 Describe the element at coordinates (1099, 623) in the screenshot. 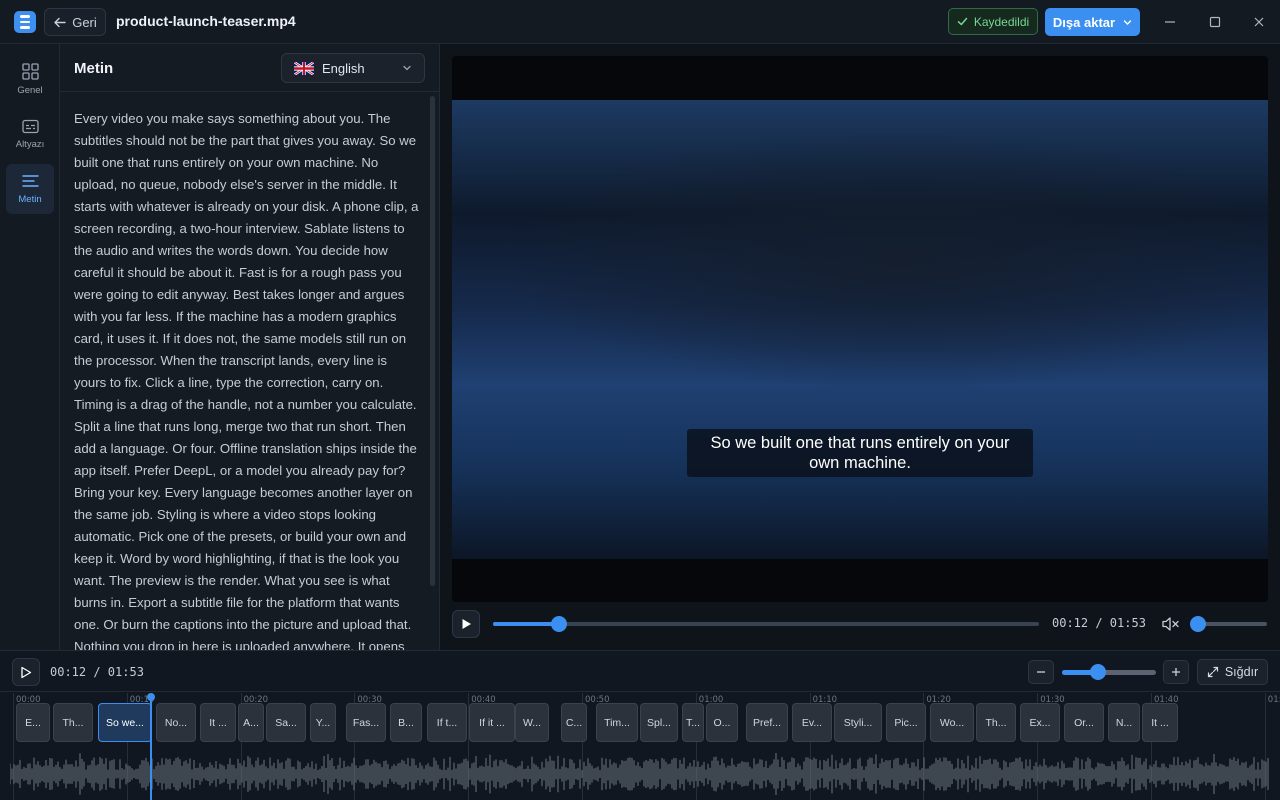

I see `player-time-readout: 00:12 / 01:53` at that location.